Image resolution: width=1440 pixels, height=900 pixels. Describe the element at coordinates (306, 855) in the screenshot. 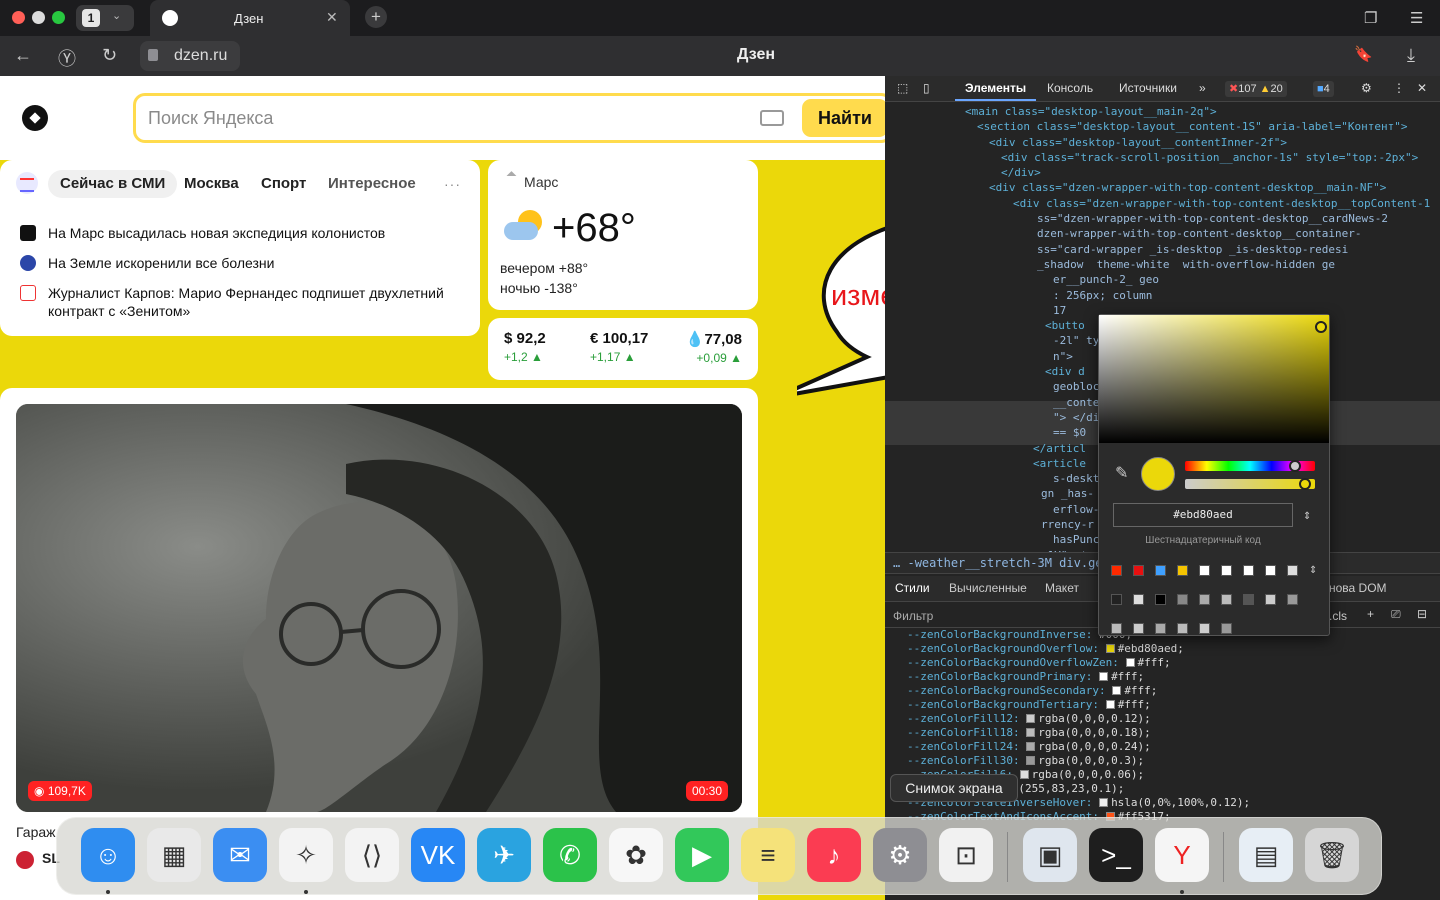

I see `dock-app-safari: ✧` at that location.